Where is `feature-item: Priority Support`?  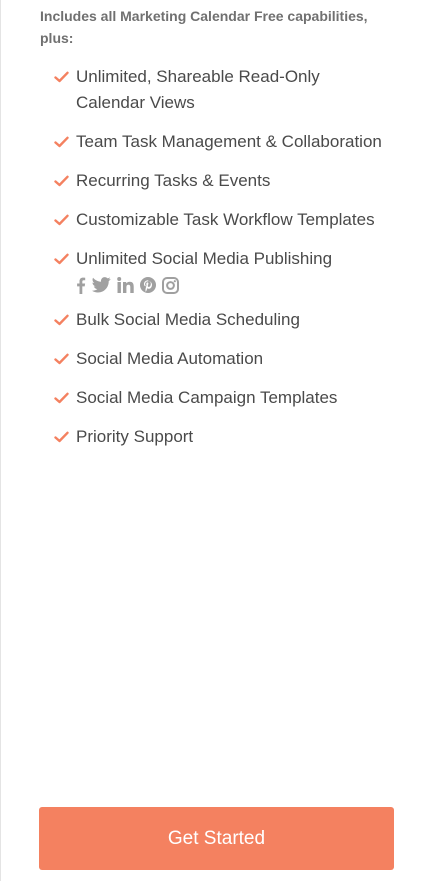
feature-item: Priority Support is located at coordinates (219, 437).